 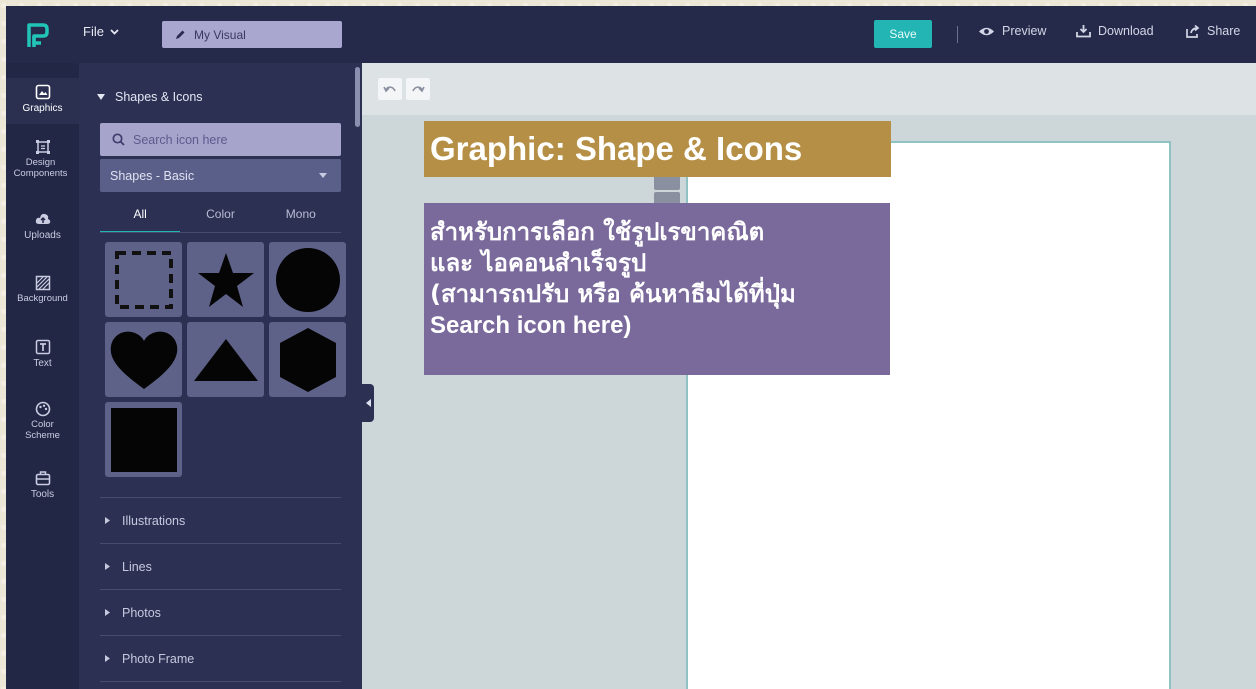 I want to click on panel-scrollbar, so click(x=358, y=376).